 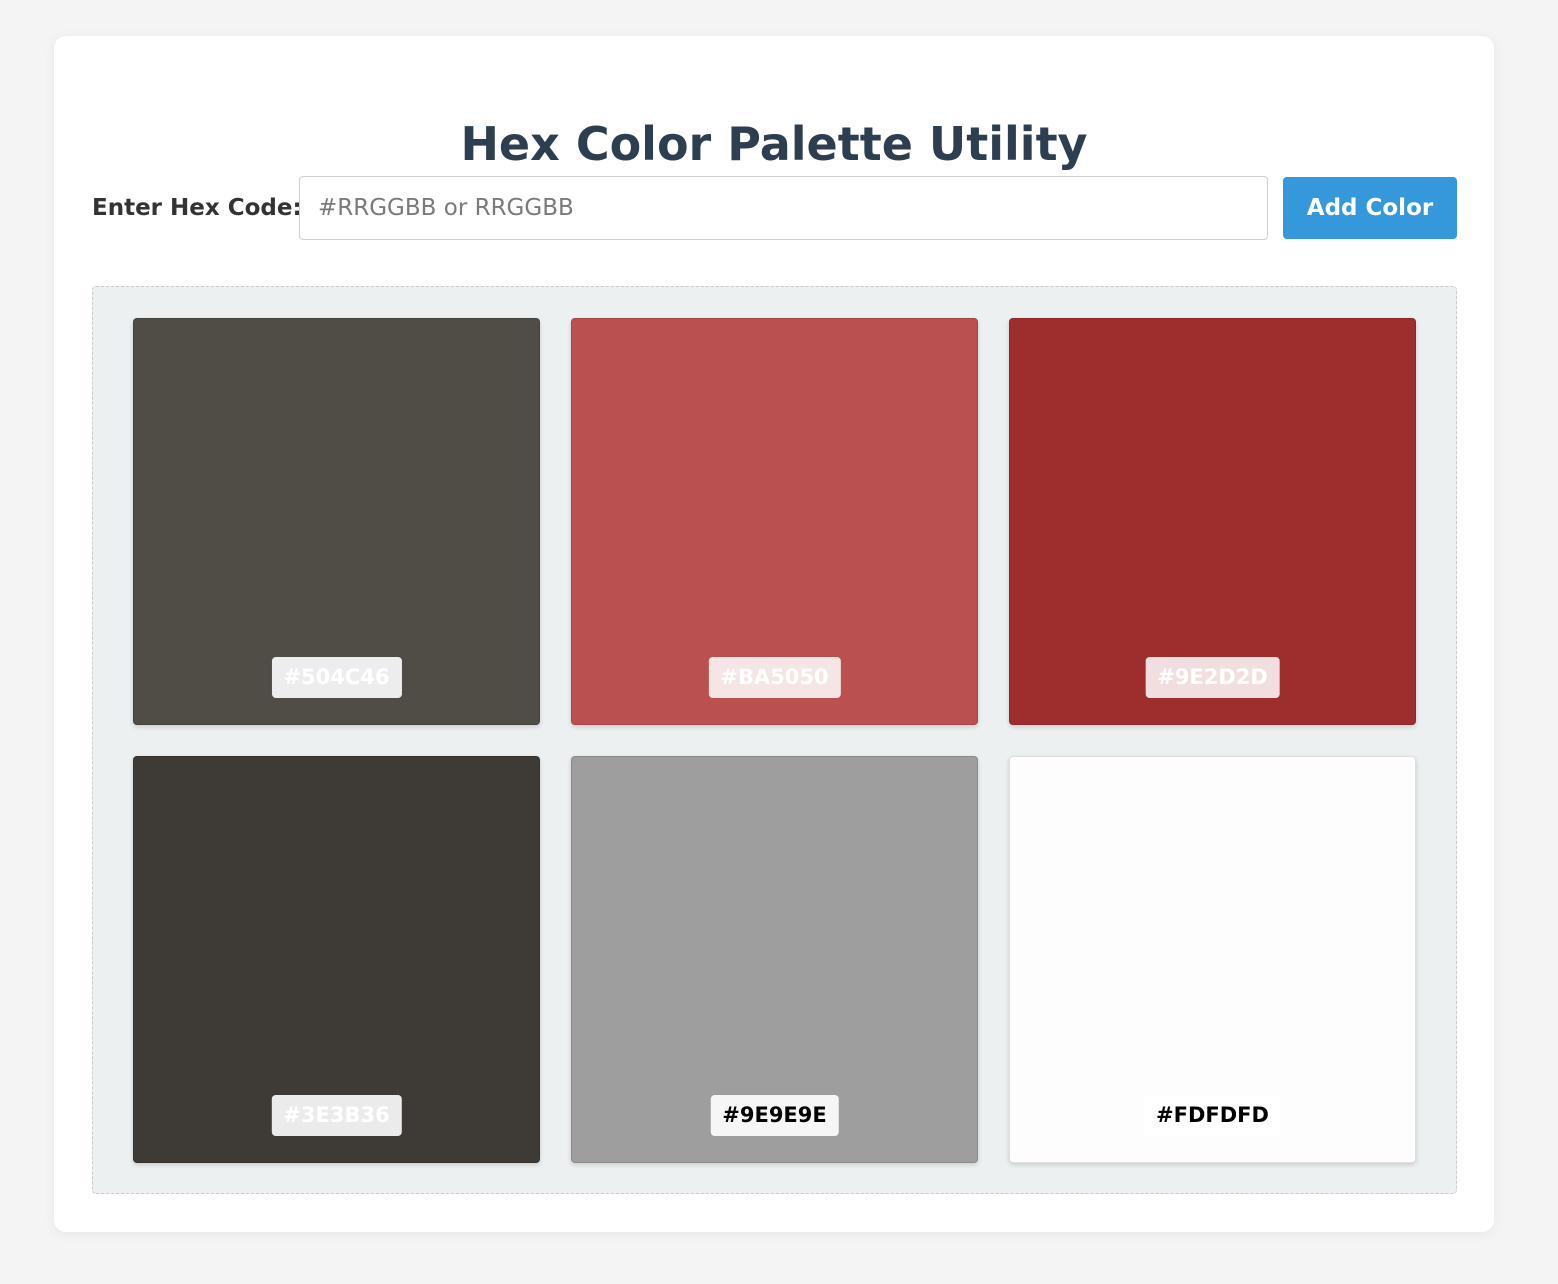 I want to click on color-swatch: #FDFDFD, so click(x=1212, y=959).